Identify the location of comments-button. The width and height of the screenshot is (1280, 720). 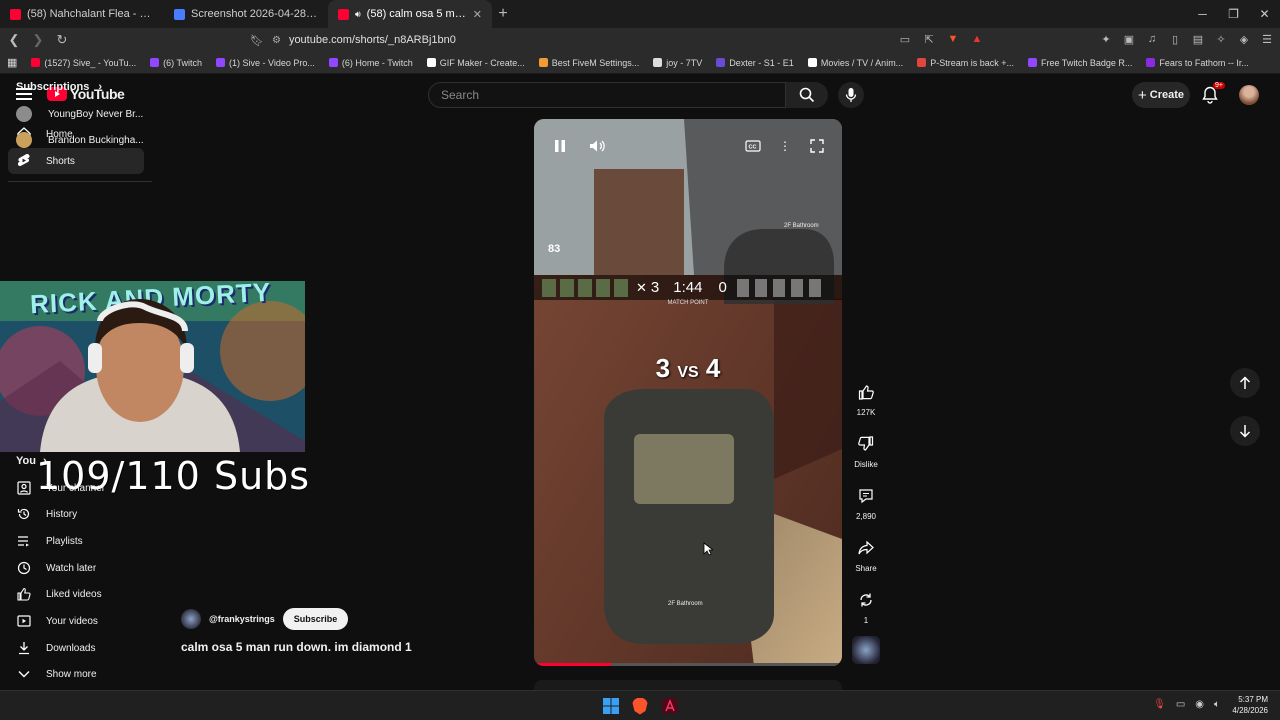
(866, 496).